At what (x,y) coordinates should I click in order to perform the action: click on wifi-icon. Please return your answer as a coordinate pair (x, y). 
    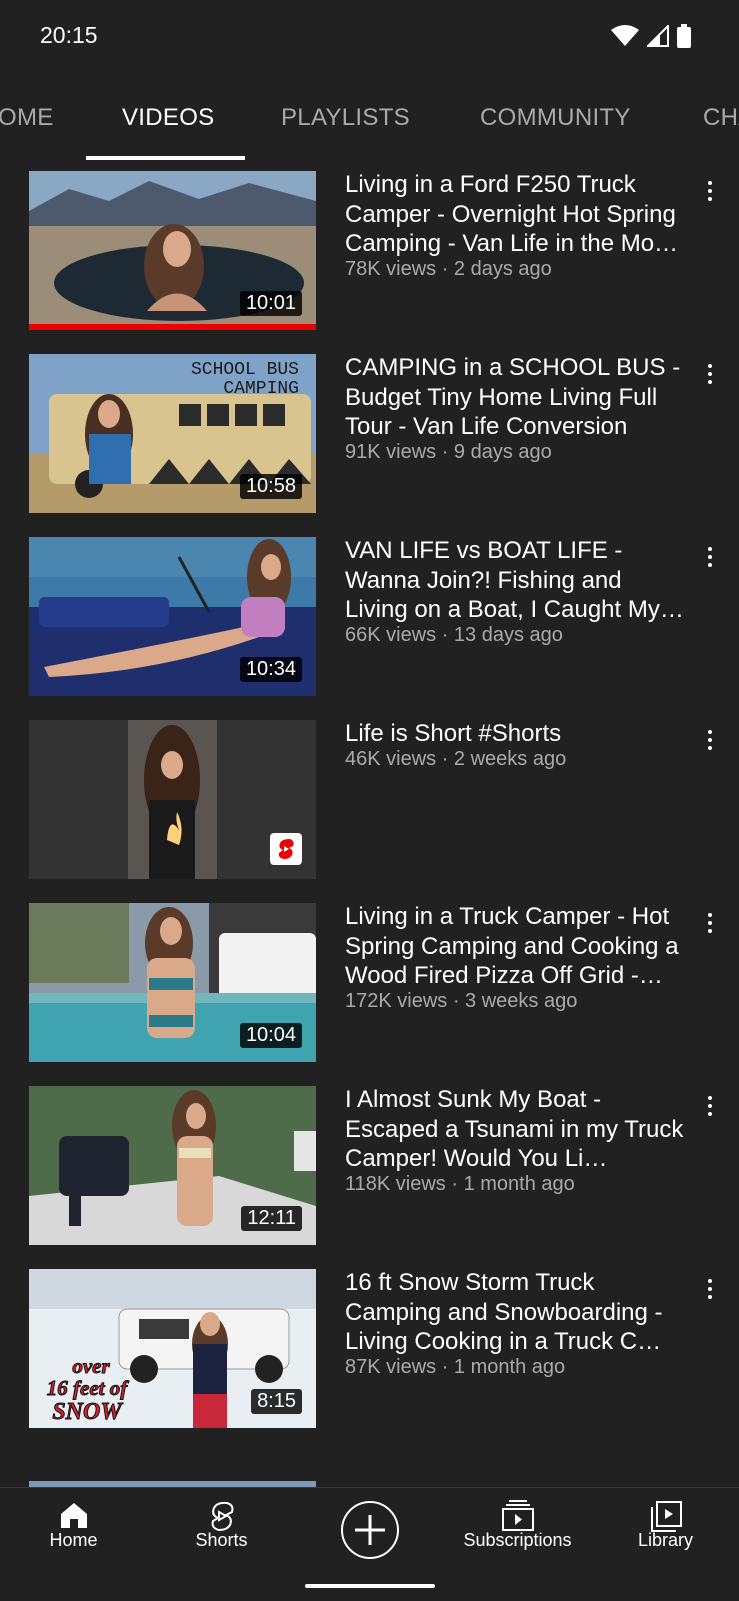
    Looking at the image, I should click on (625, 38).